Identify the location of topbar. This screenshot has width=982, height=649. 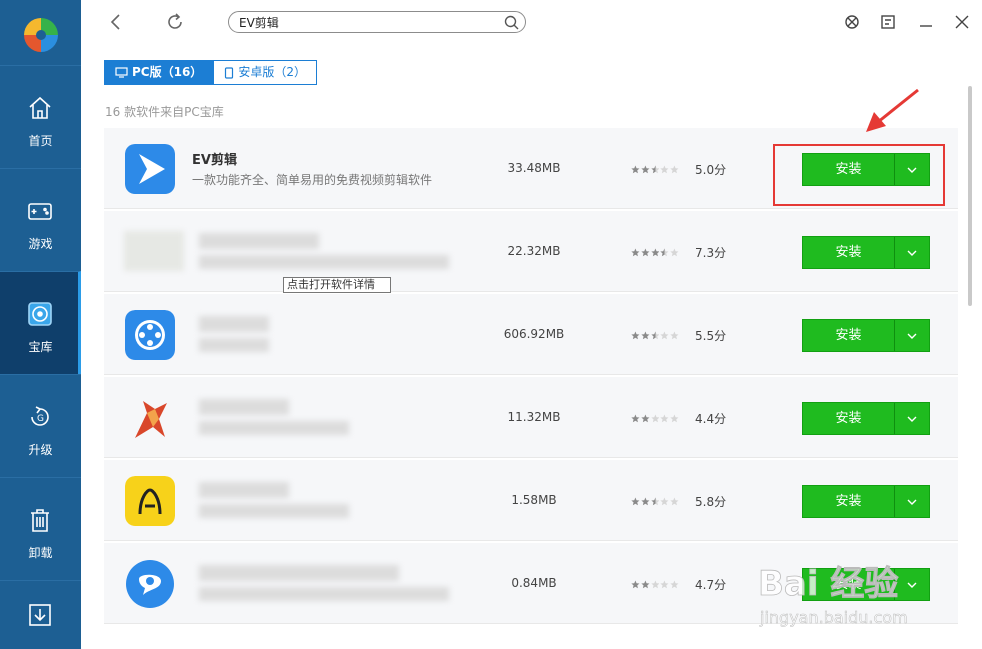
(531, 22).